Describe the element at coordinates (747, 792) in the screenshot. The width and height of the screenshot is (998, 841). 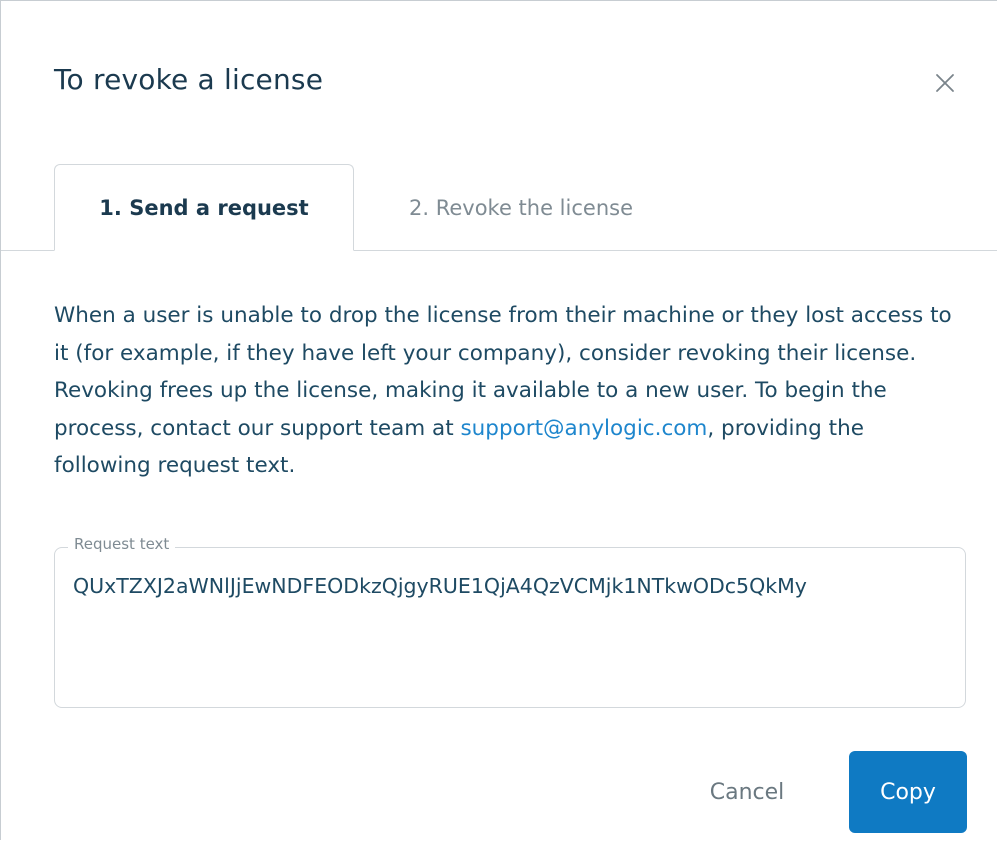
I see `cancel-button: Cancel` at that location.